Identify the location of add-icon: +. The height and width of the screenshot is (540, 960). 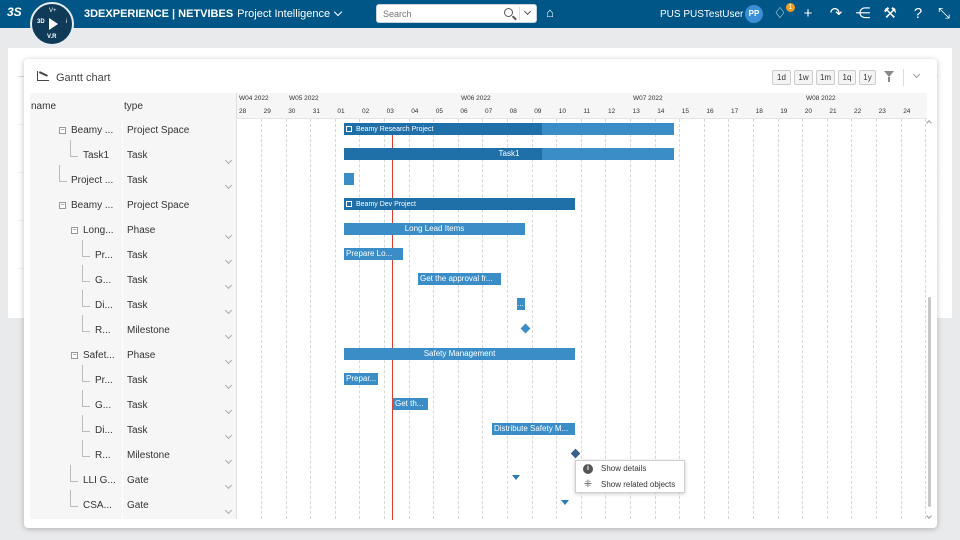
(808, 14).